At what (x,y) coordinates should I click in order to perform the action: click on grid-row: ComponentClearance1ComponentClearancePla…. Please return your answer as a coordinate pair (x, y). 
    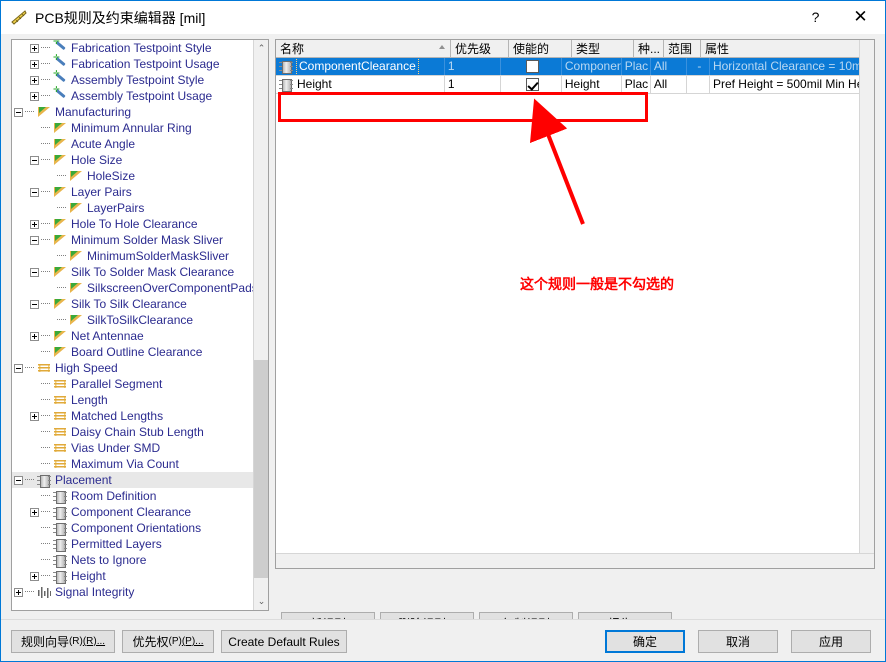
    Looking at the image, I should click on (575, 67).